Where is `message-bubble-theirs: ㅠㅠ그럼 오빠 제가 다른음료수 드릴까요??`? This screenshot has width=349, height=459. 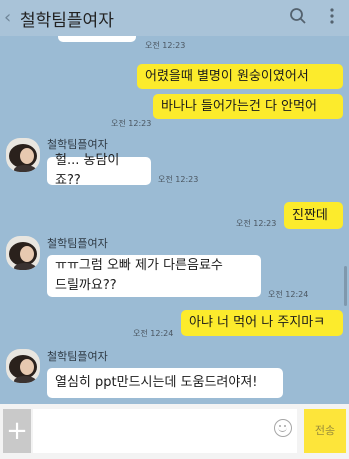
message-bubble-theirs: ㅠㅠ그럼 오빠 제가 다른음료수 드릴까요?? is located at coordinates (154, 276).